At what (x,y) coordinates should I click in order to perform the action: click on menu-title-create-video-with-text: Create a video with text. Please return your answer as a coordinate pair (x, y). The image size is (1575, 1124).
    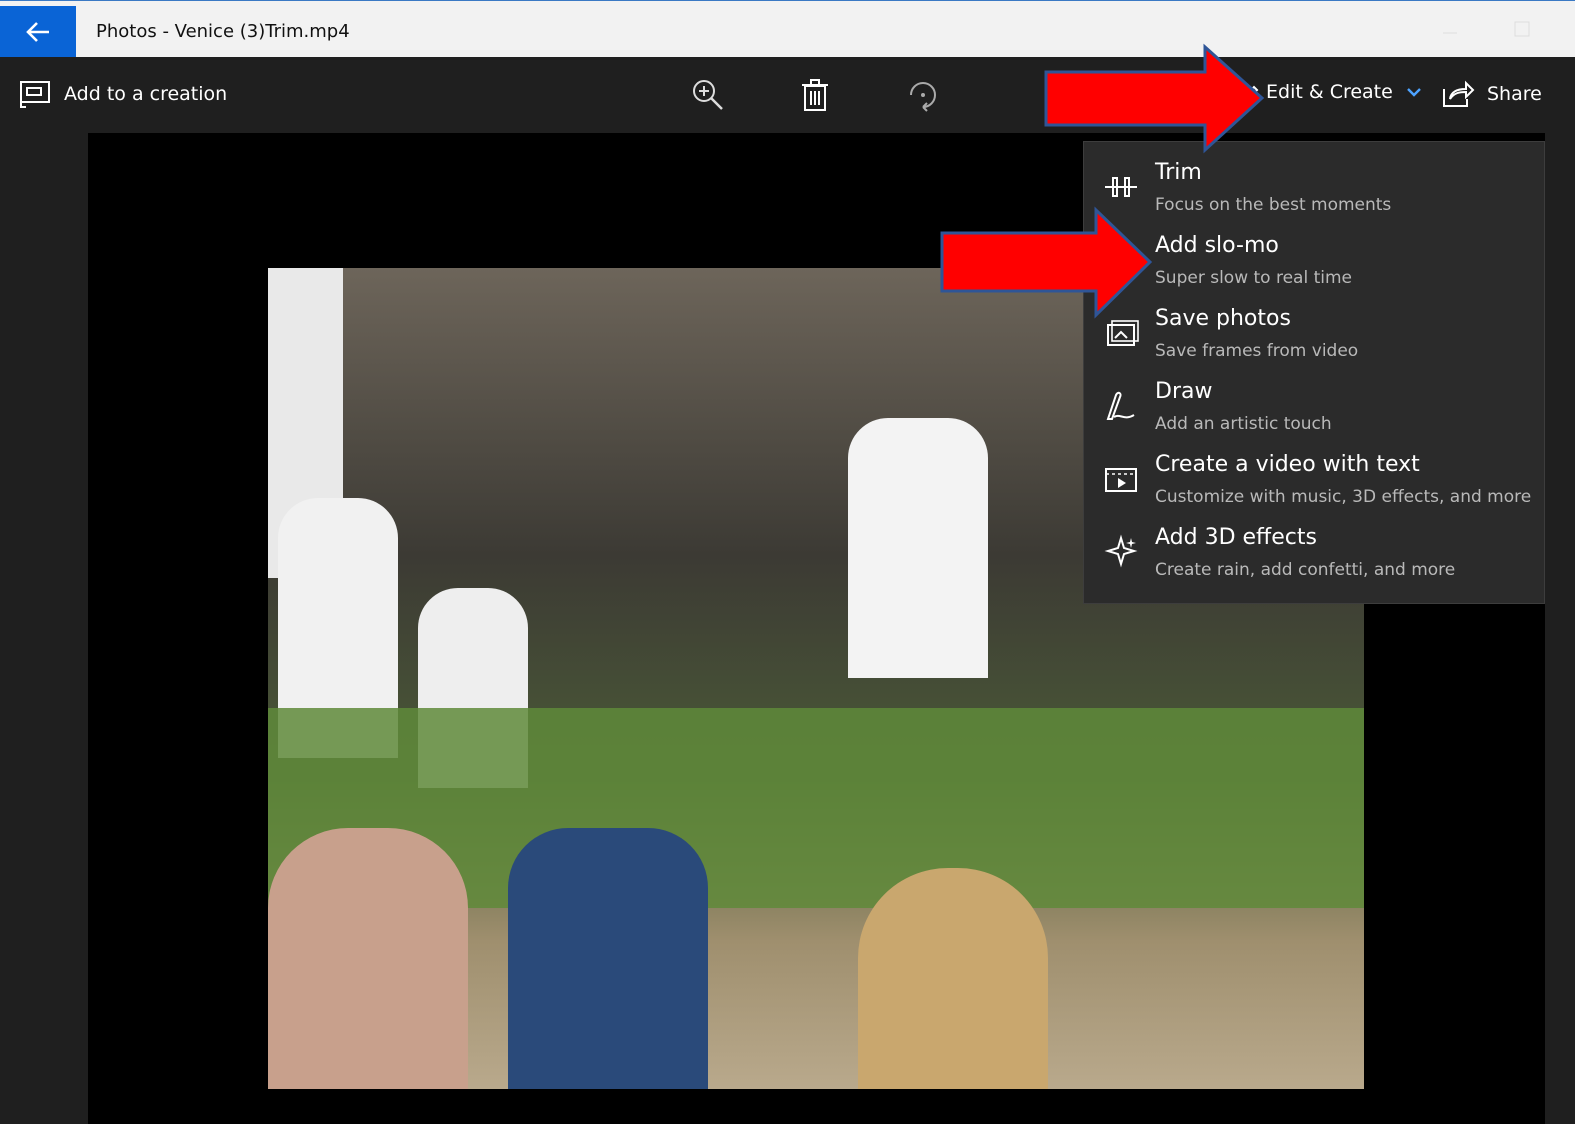
    Looking at the image, I should click on (1287, 464).